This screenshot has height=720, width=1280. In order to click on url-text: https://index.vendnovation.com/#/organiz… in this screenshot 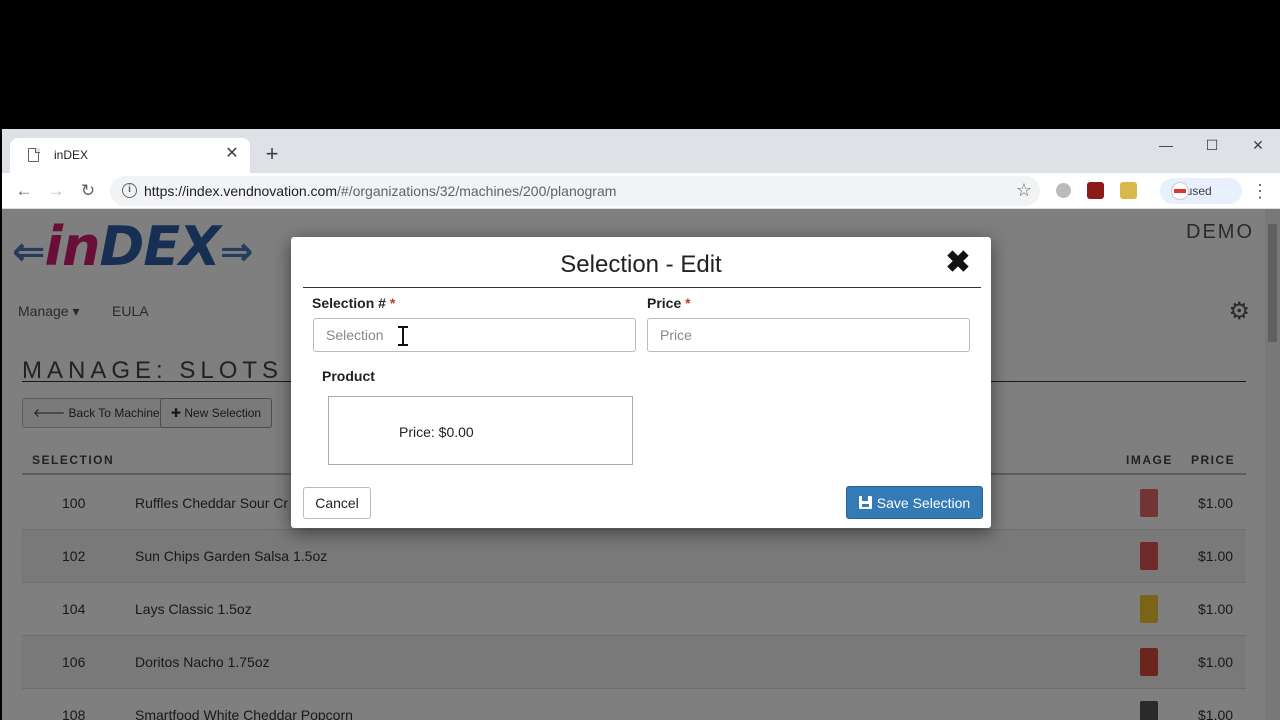, I will do `click(380, 191)`.